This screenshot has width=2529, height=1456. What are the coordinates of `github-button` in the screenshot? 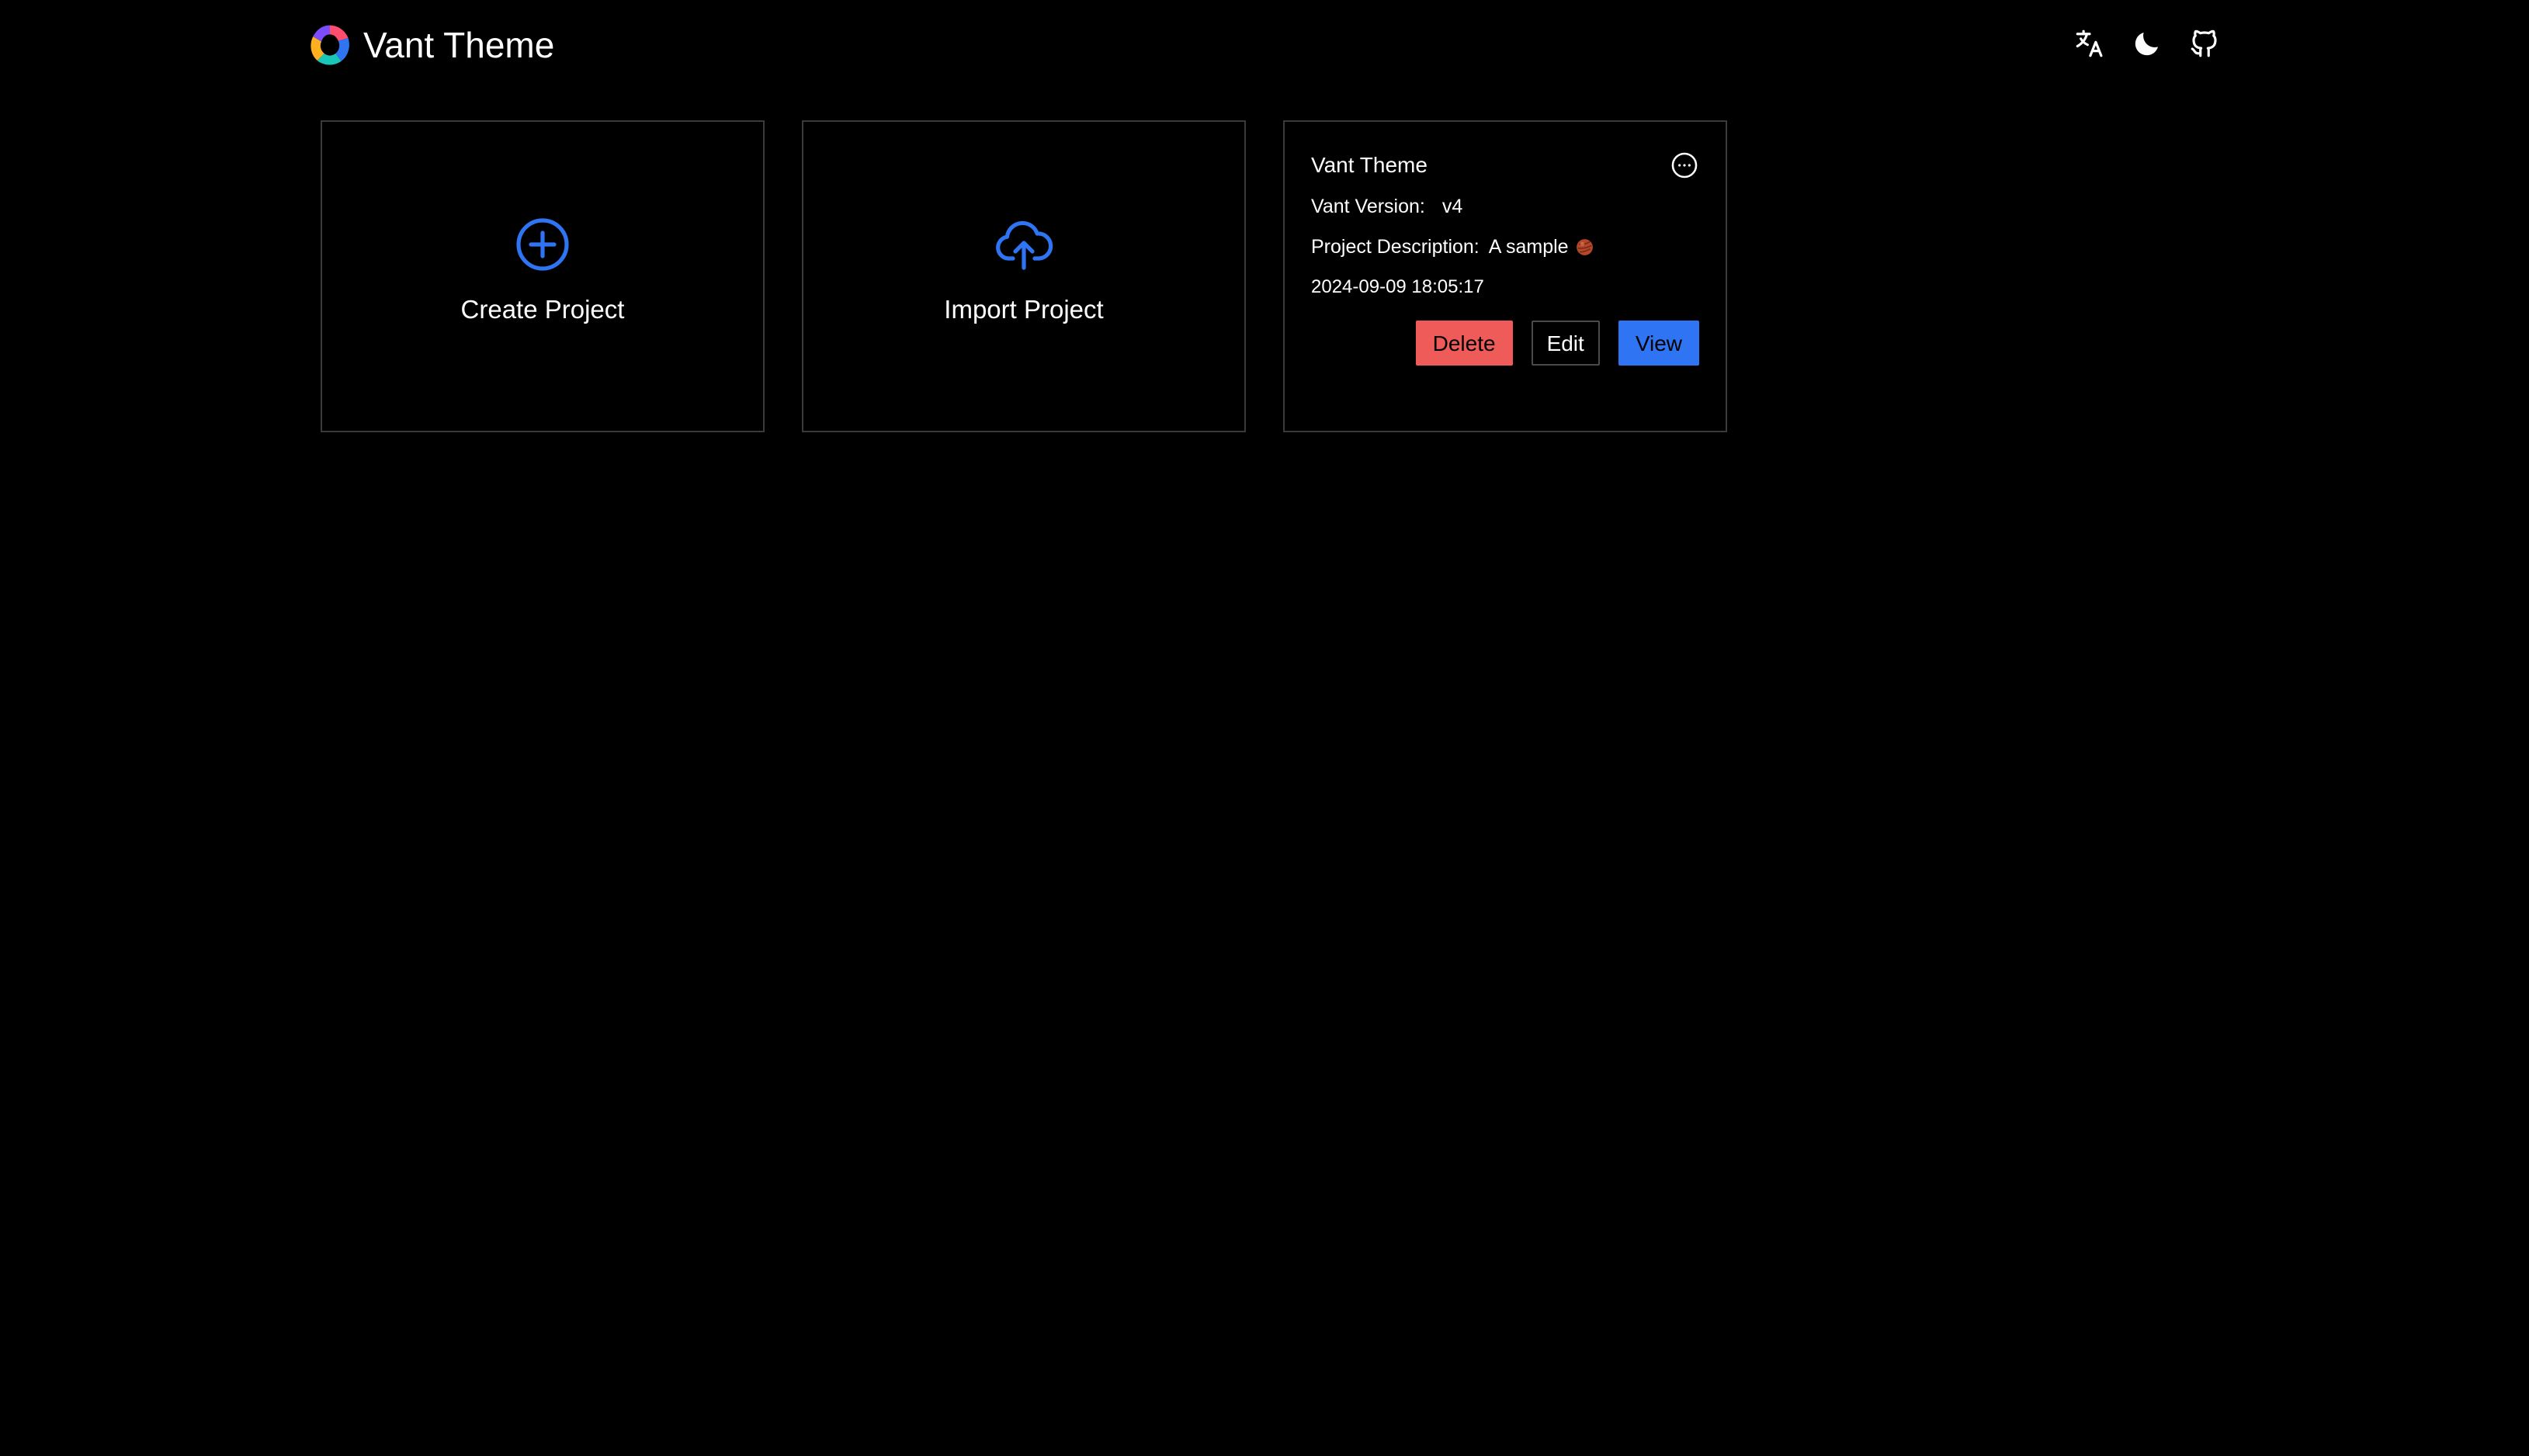 It's located at (2204, 44).